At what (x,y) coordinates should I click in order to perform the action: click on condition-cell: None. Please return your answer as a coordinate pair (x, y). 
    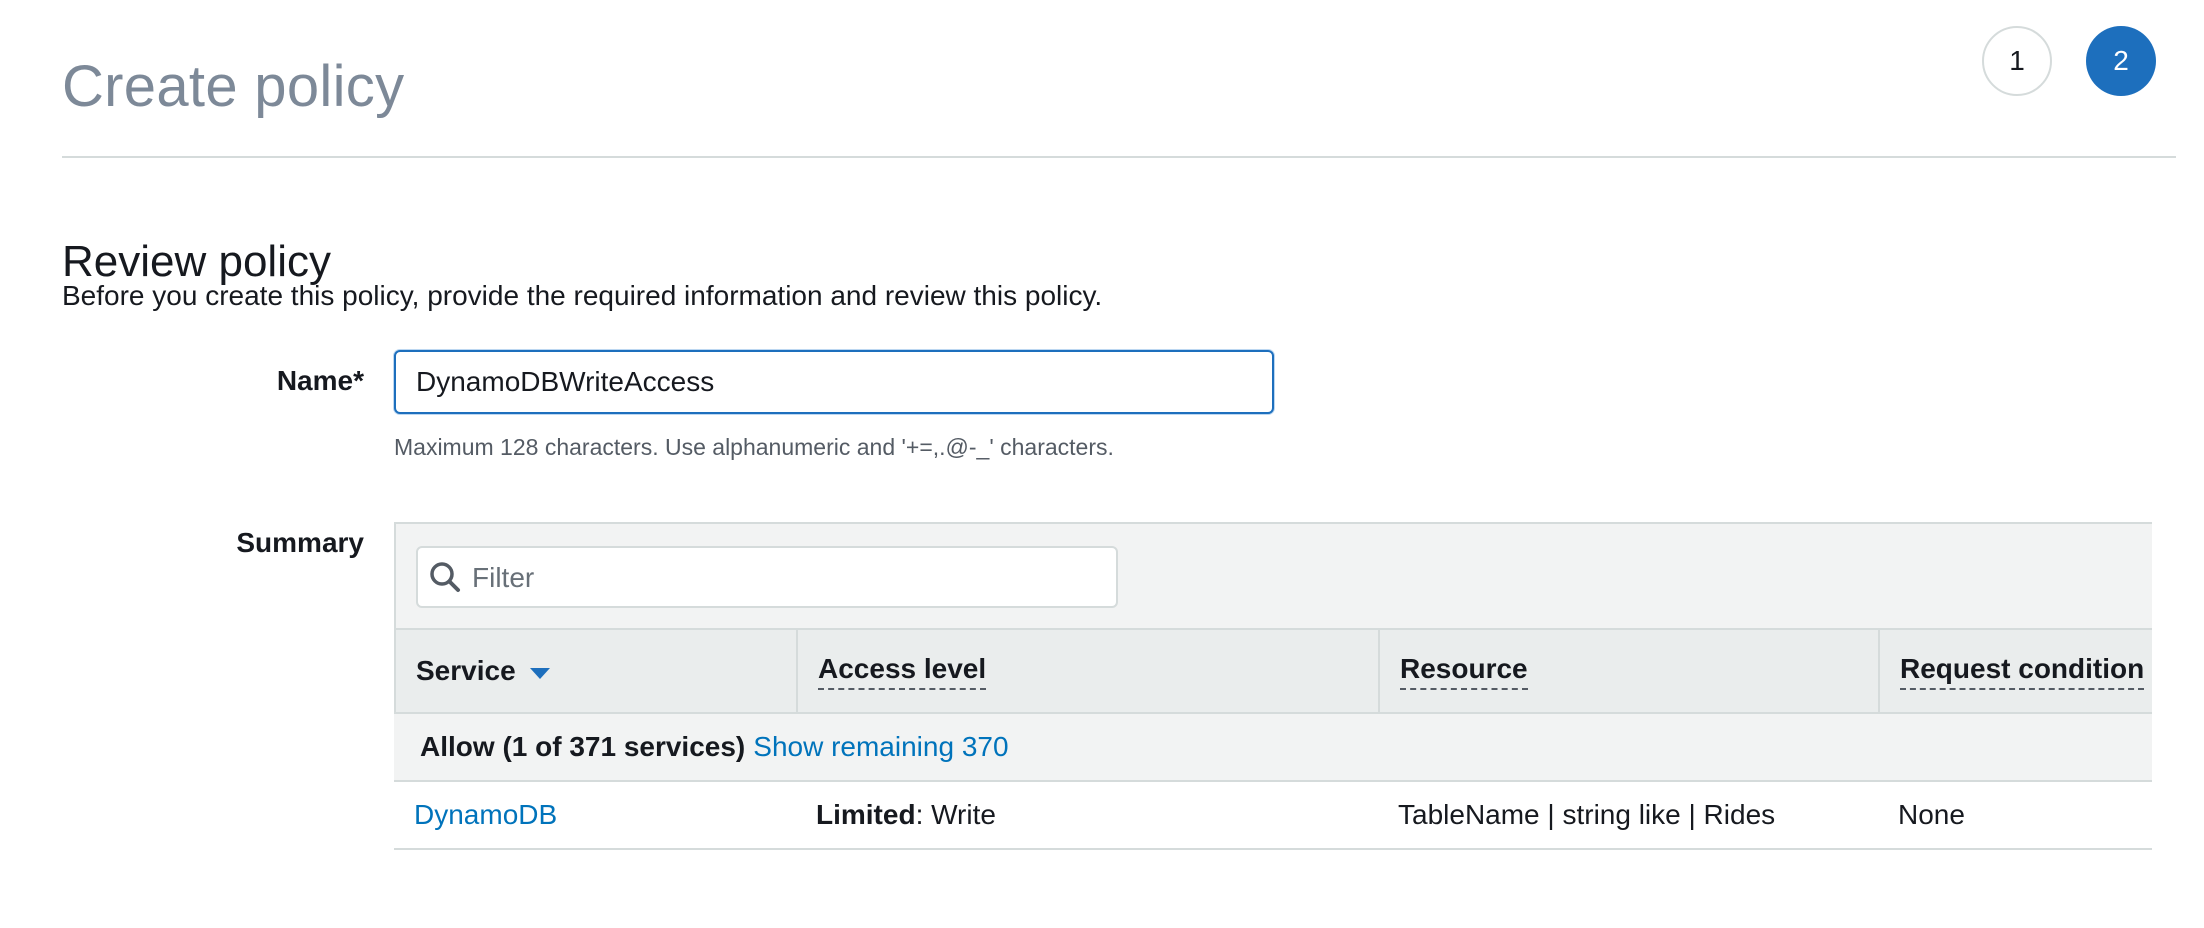
    Looking at the image, I should click on (1931, 814).